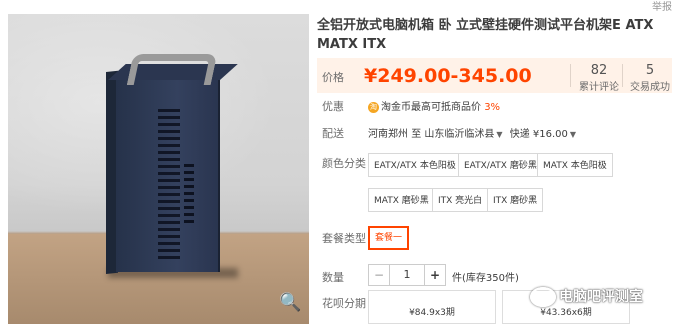  I want to click on promo-percent: 3%, so click(492, 107).